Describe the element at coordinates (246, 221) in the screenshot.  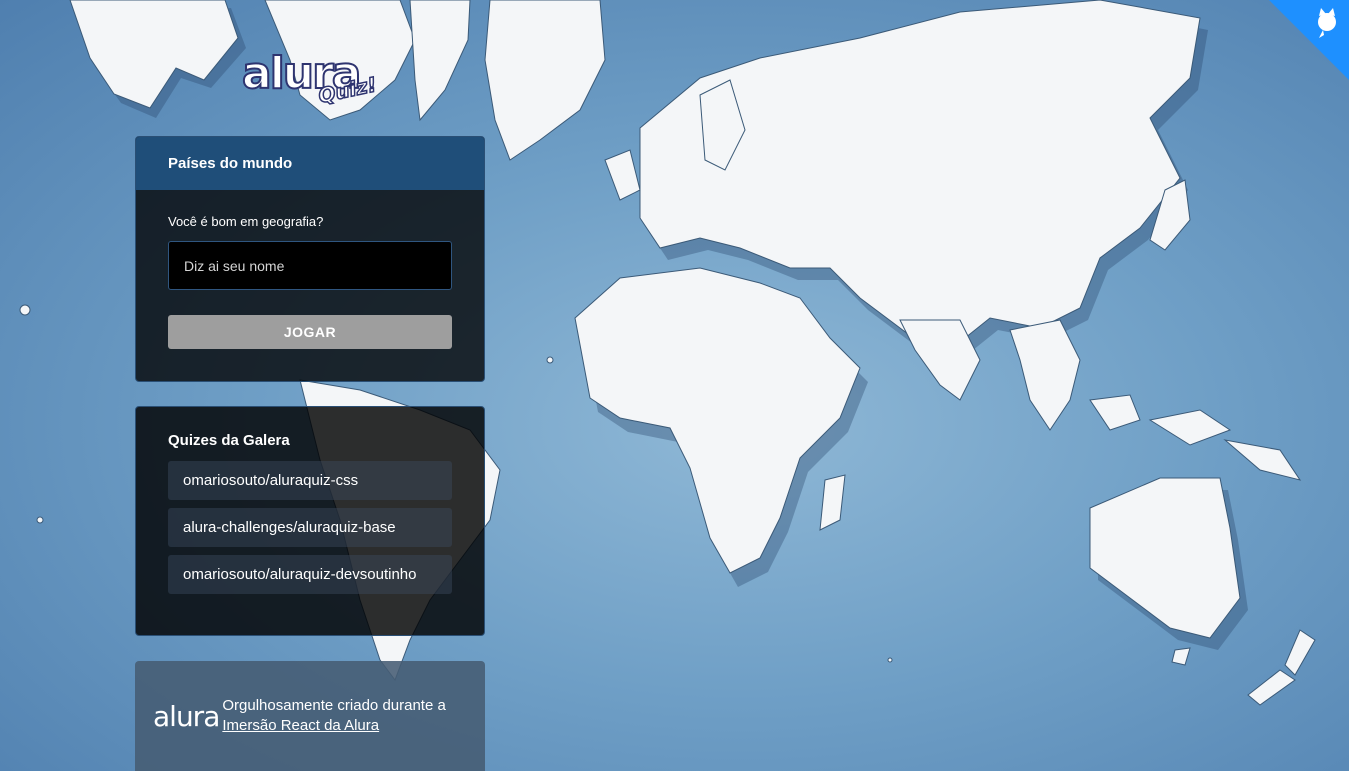
I see `quiz-question: Você é bom em geografia?` at that location.